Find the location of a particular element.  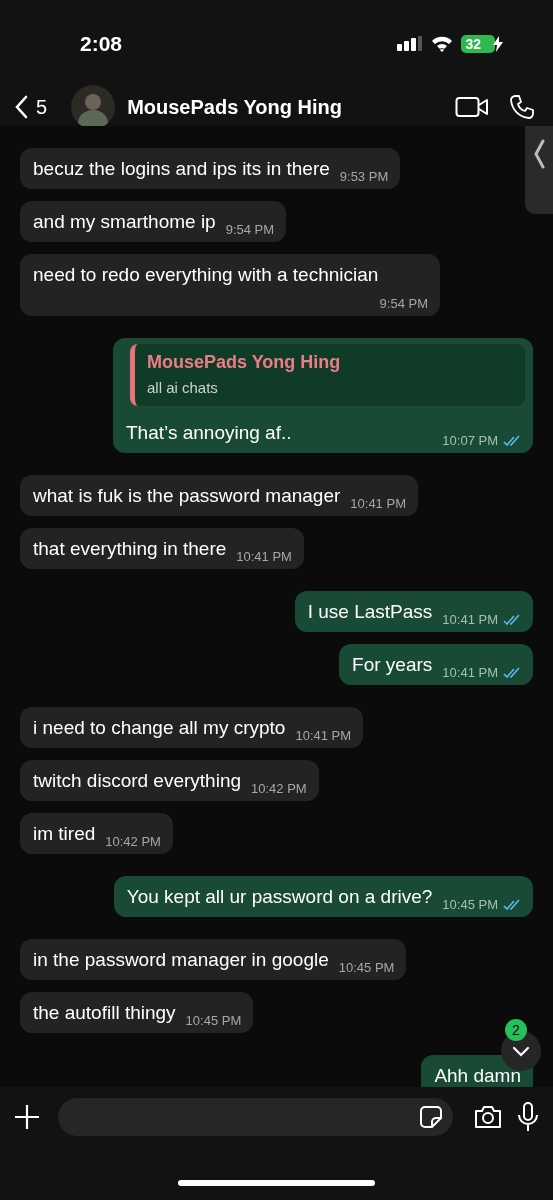

received-message-bubble: in the password manager in google 10:45 PM is located at coordinates (213, 959).